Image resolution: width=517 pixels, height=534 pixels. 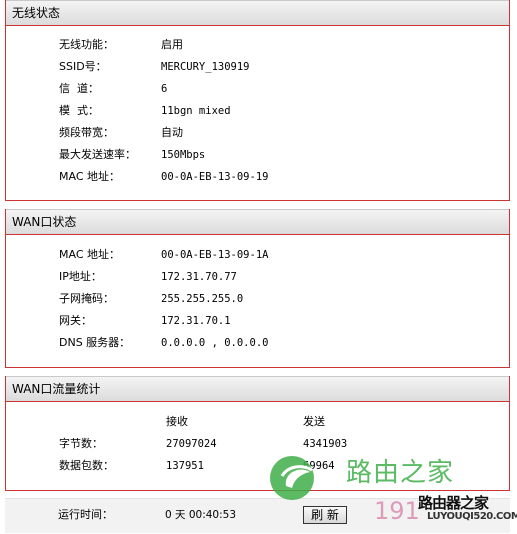 I want to click on wan-status-title: WAN口状态, so click(x=257, y=222).